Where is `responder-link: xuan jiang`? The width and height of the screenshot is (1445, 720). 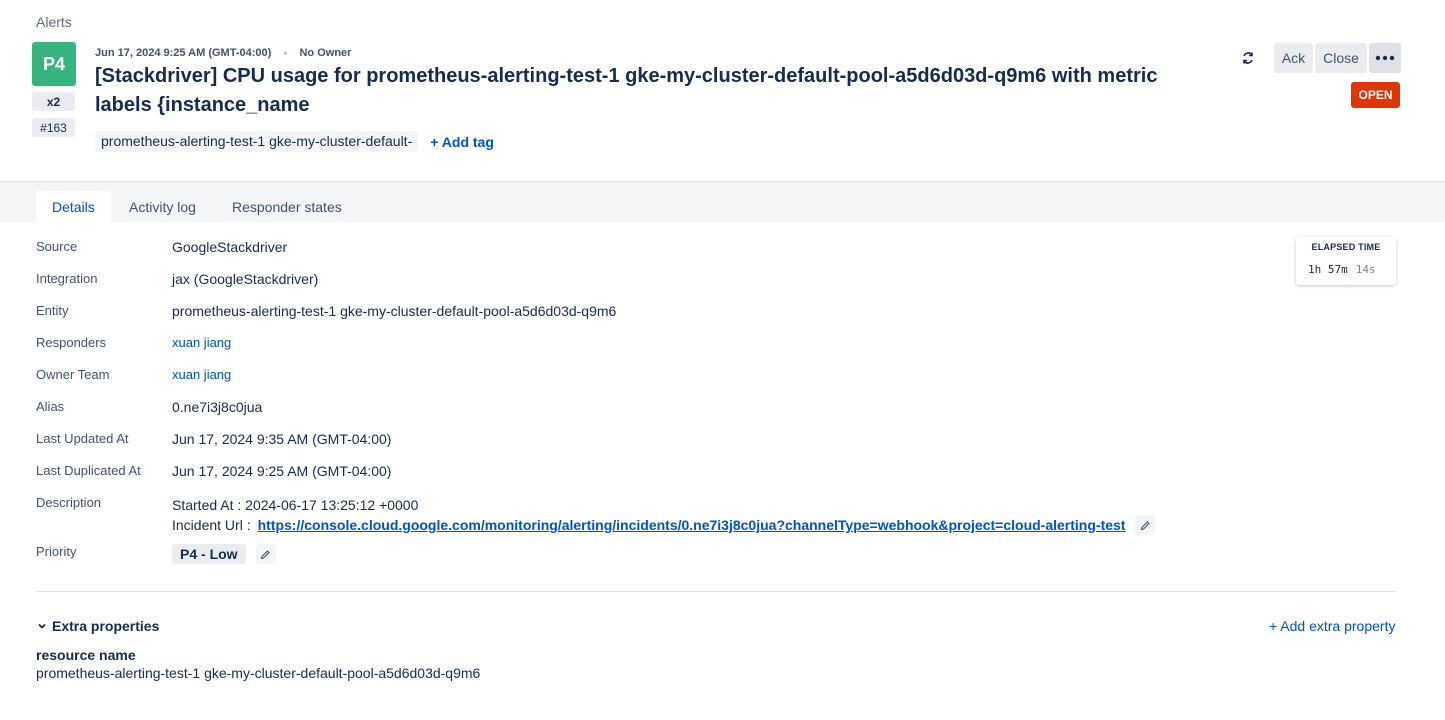 responder-link: xuan jiang is located at coordinates (201, 342).